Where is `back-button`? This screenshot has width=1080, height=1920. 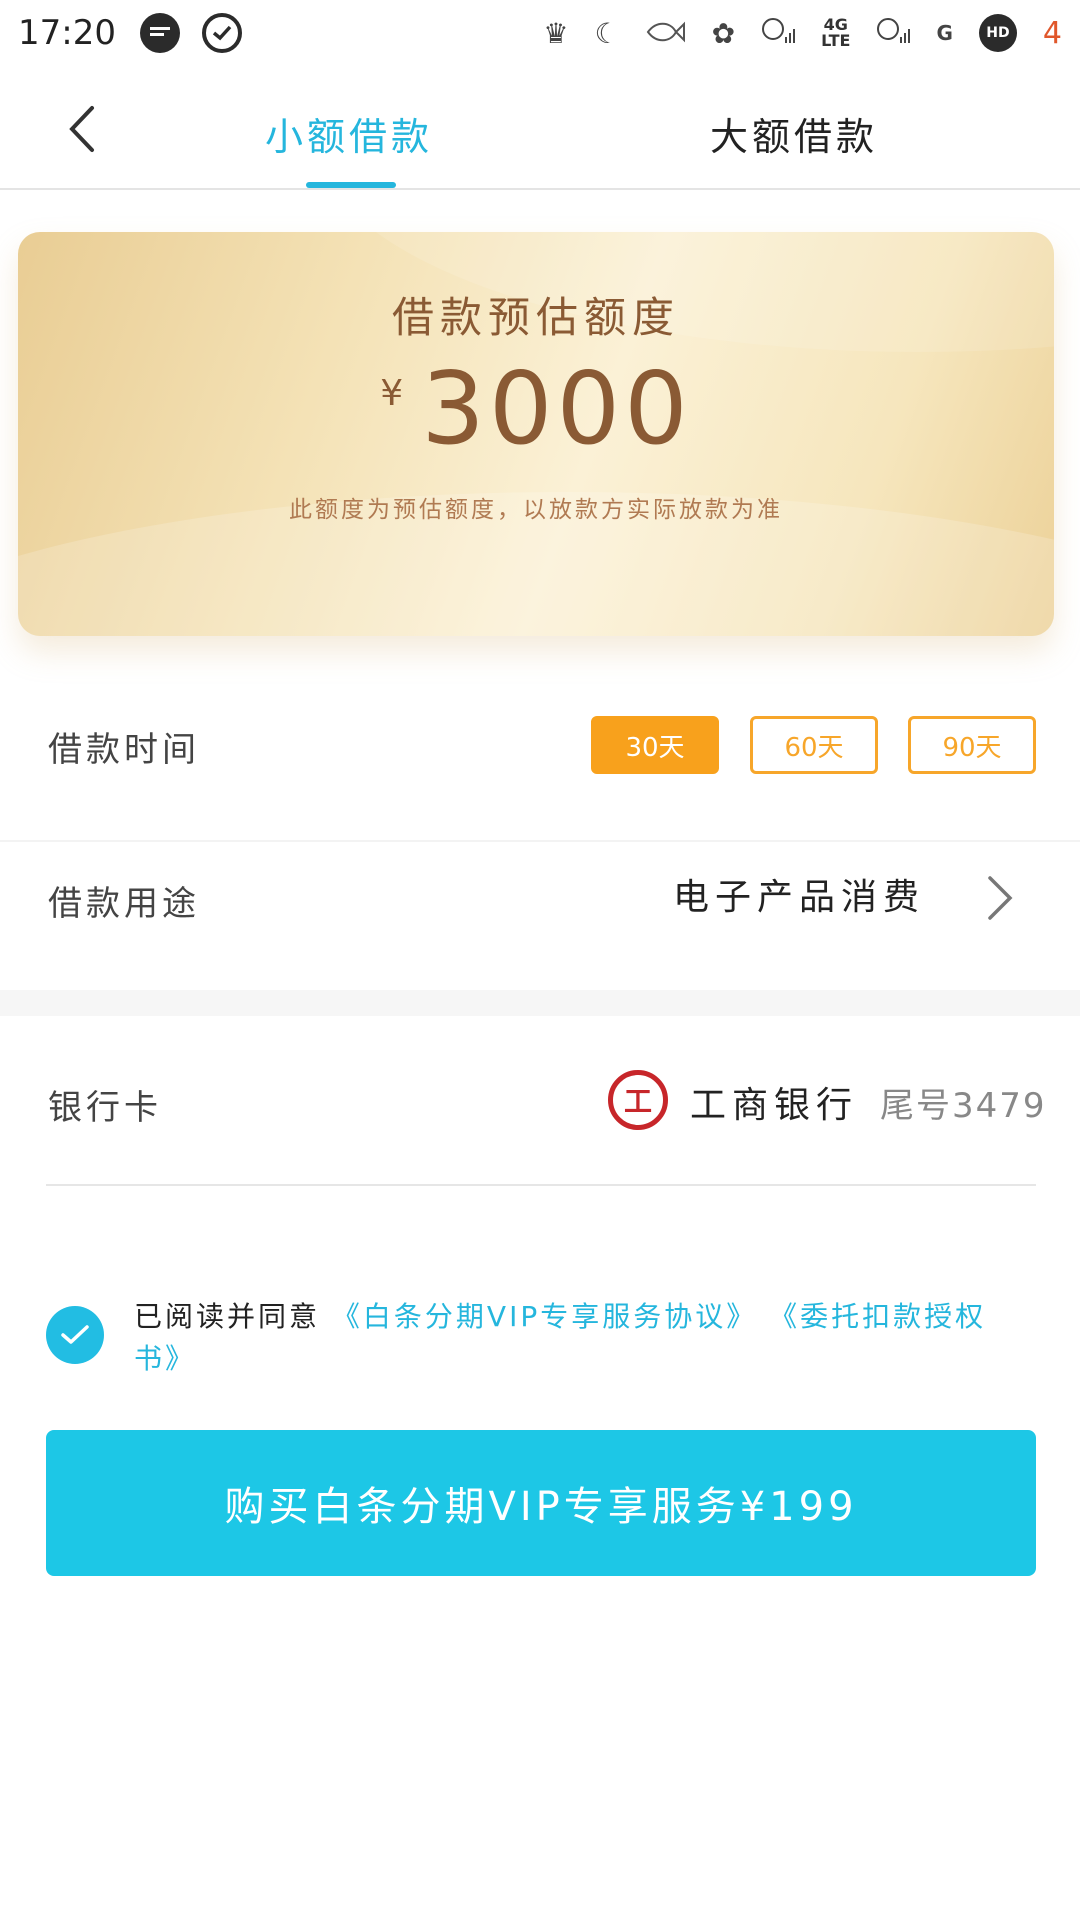 back-button is located at coordinates (84, 129).